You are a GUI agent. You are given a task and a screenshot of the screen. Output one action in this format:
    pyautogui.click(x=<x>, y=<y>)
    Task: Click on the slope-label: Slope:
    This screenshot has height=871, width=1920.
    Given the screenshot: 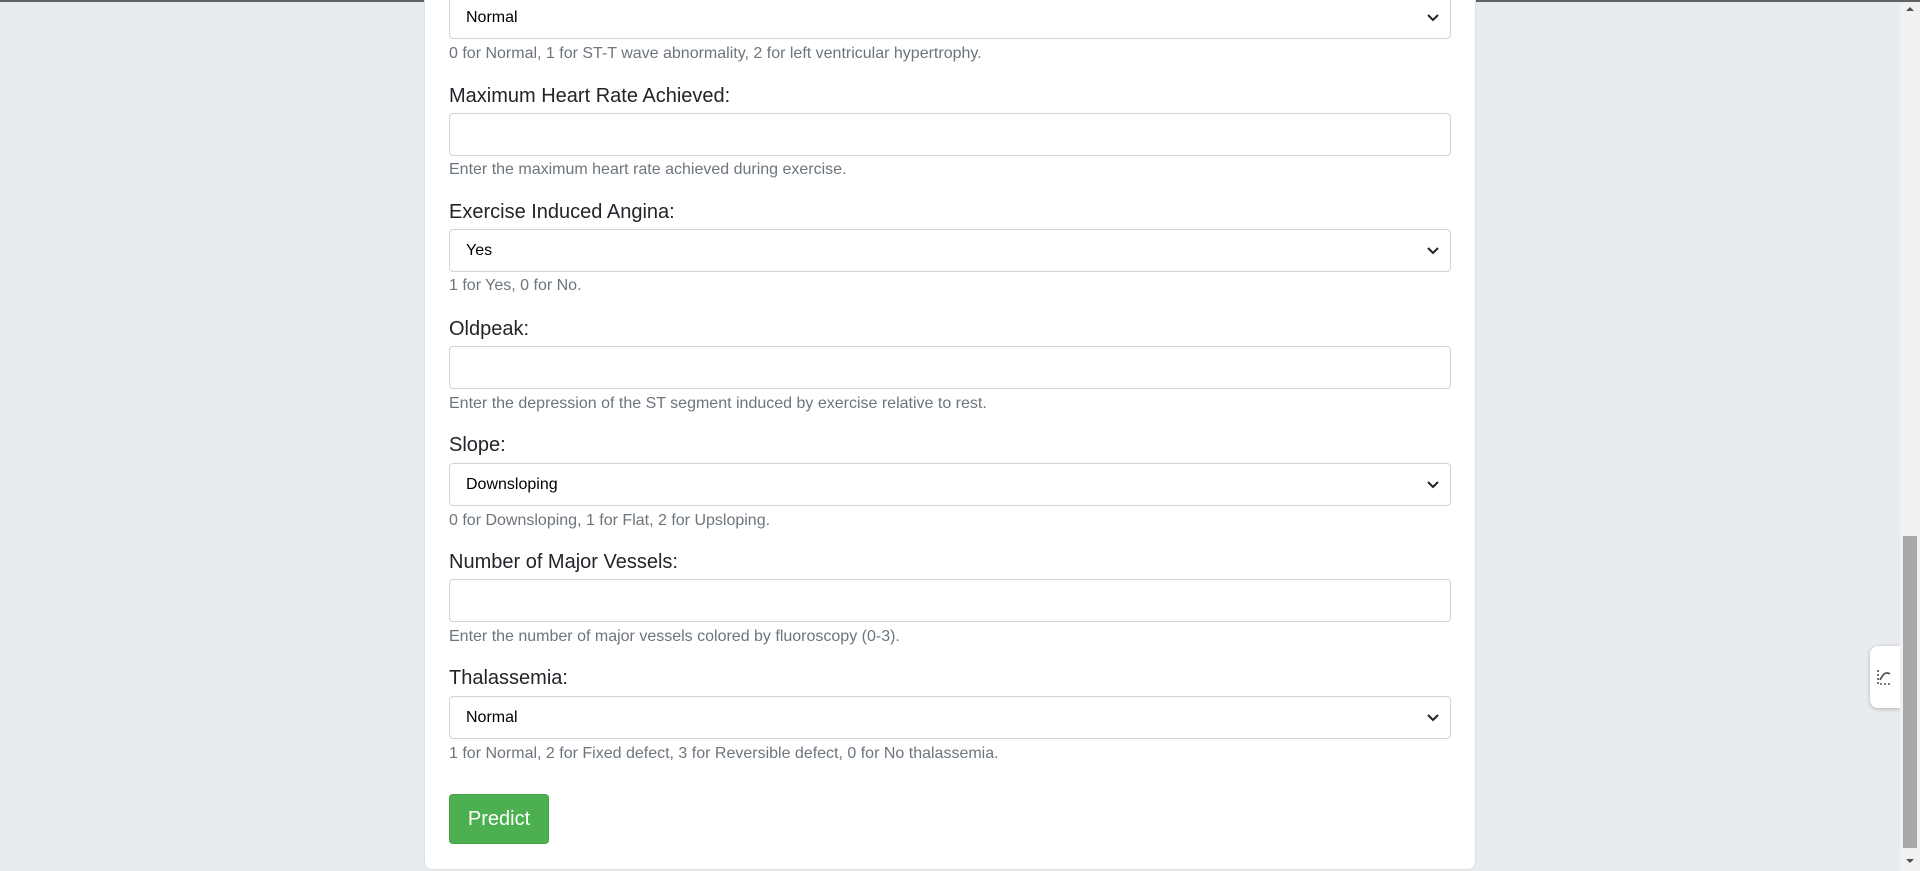 What is the action you would take?
    pyautogui.click(x=477, y=445)
    